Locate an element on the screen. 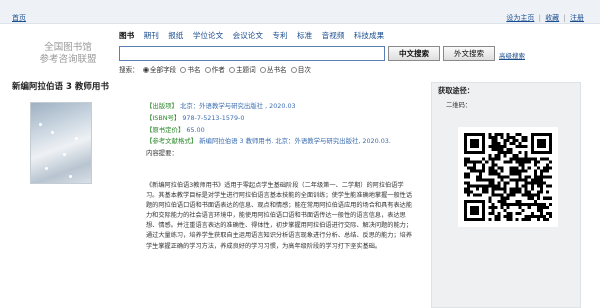  tab-patents: 专利 is located at coordinates (279, 35).